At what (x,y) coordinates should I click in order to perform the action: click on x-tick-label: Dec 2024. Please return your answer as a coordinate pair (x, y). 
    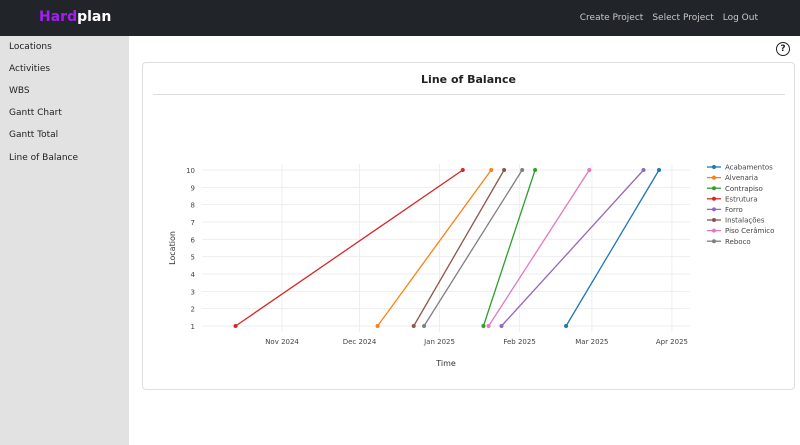
    Looking at the image, I should click on (360, 342).